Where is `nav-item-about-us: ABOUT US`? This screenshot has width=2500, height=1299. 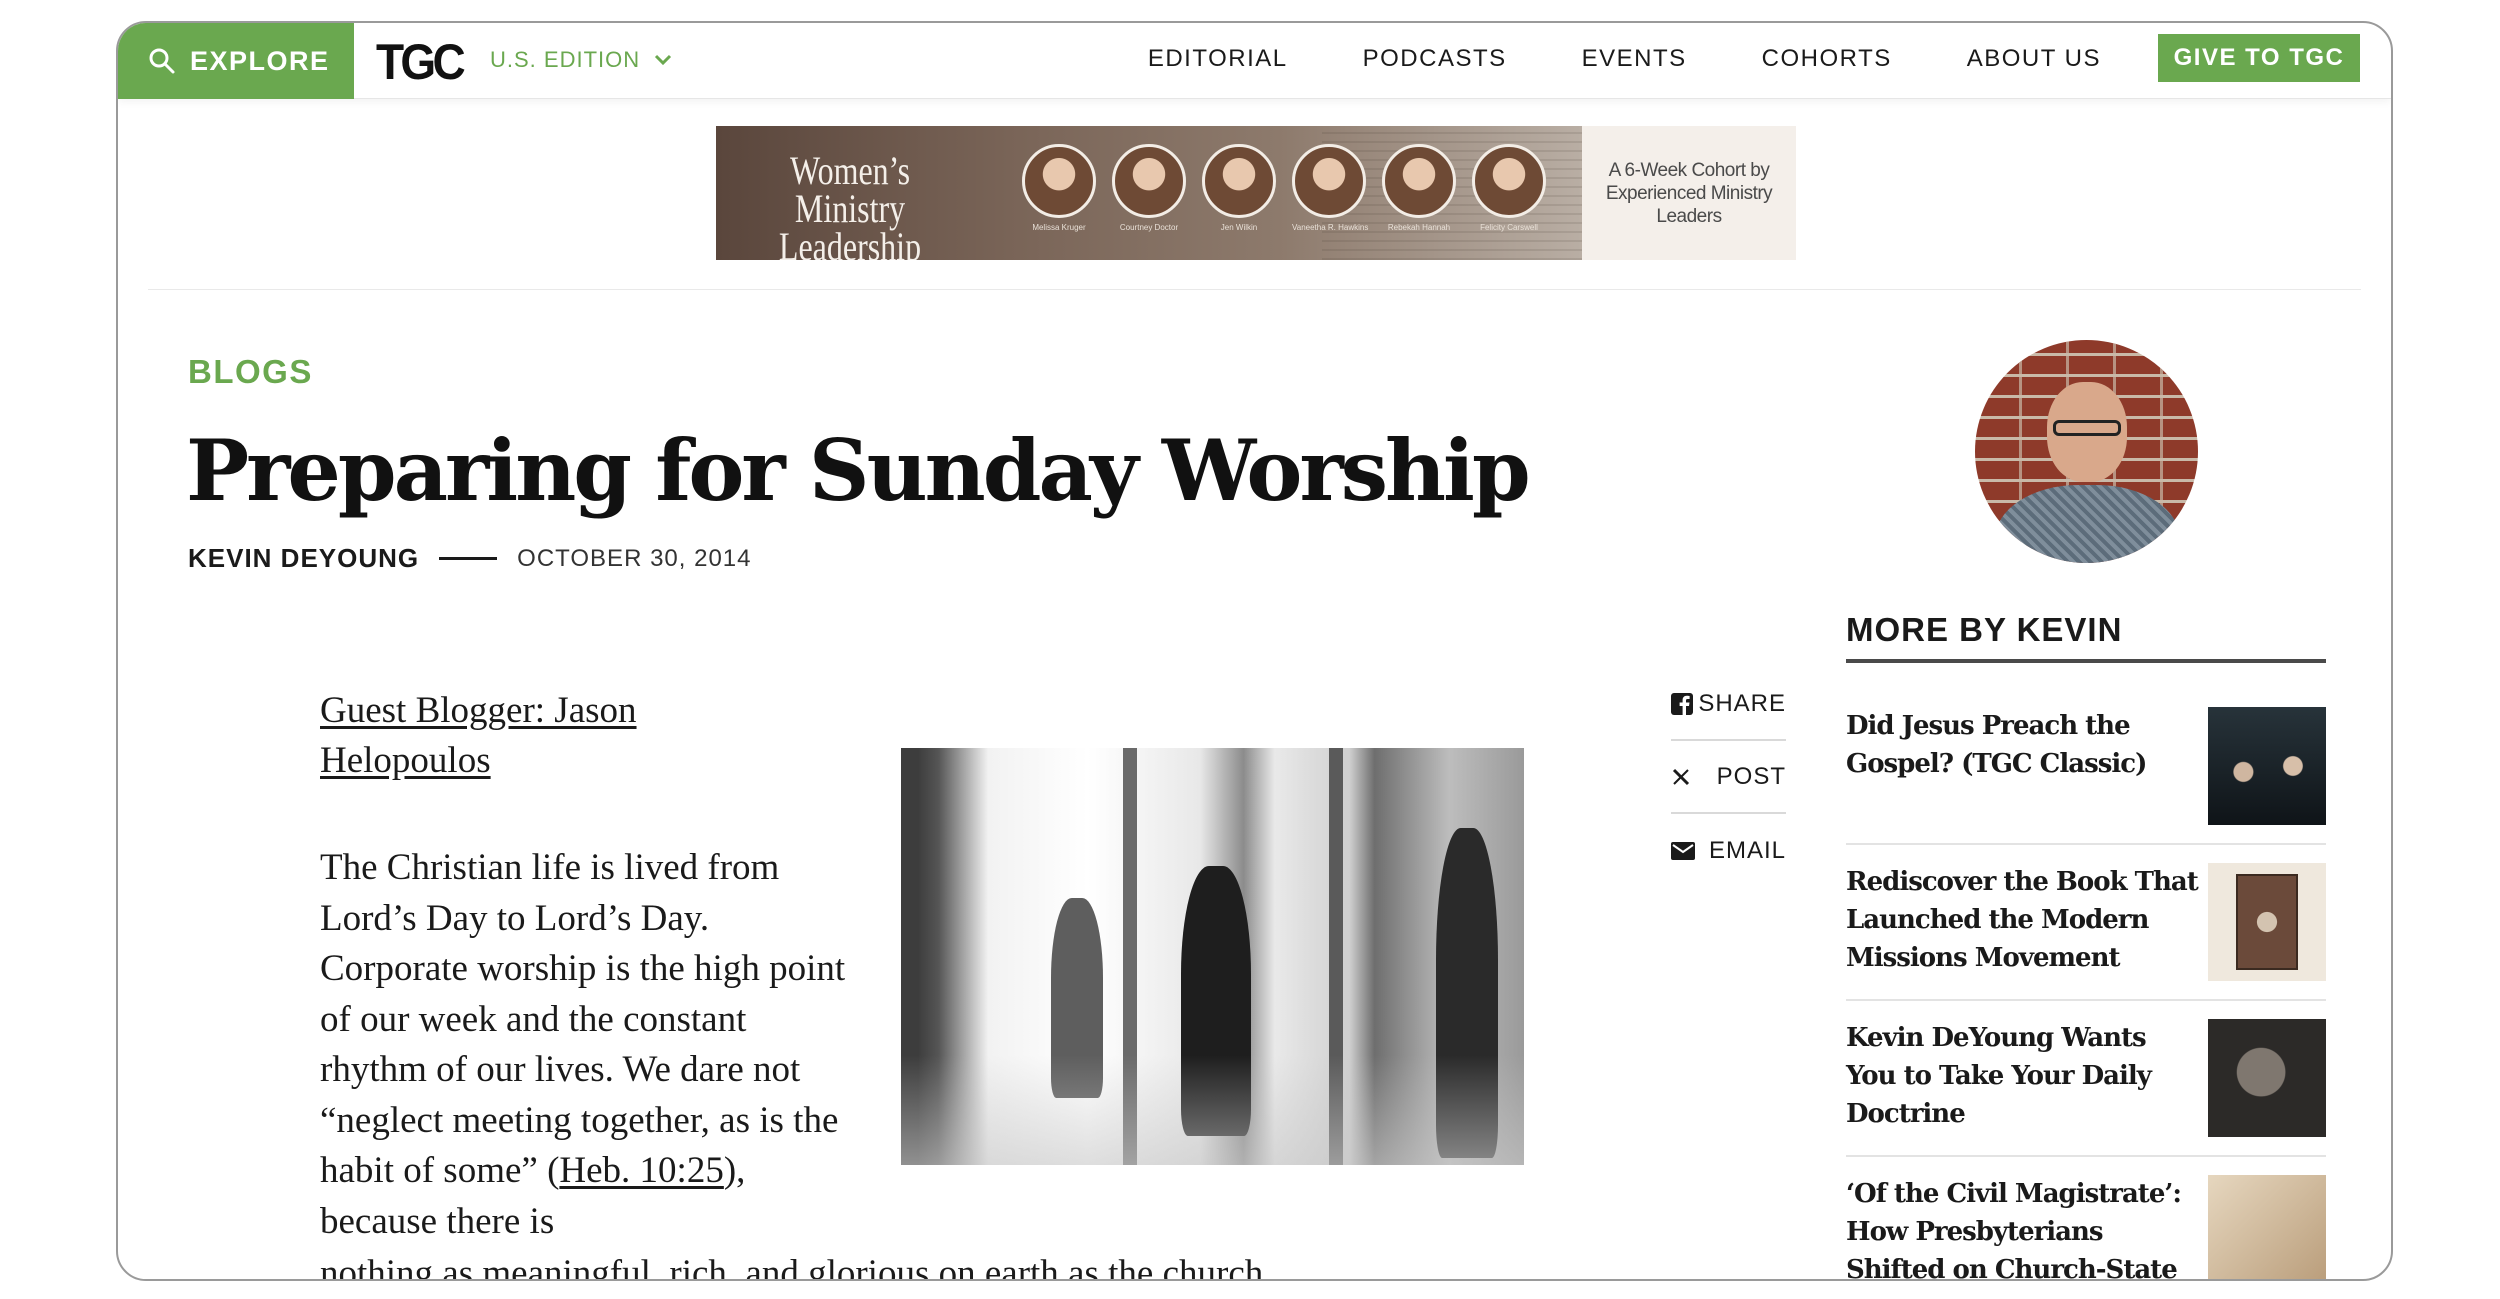 nav-item-about-us: ABOUT US is located at coordinates (2034, 59).